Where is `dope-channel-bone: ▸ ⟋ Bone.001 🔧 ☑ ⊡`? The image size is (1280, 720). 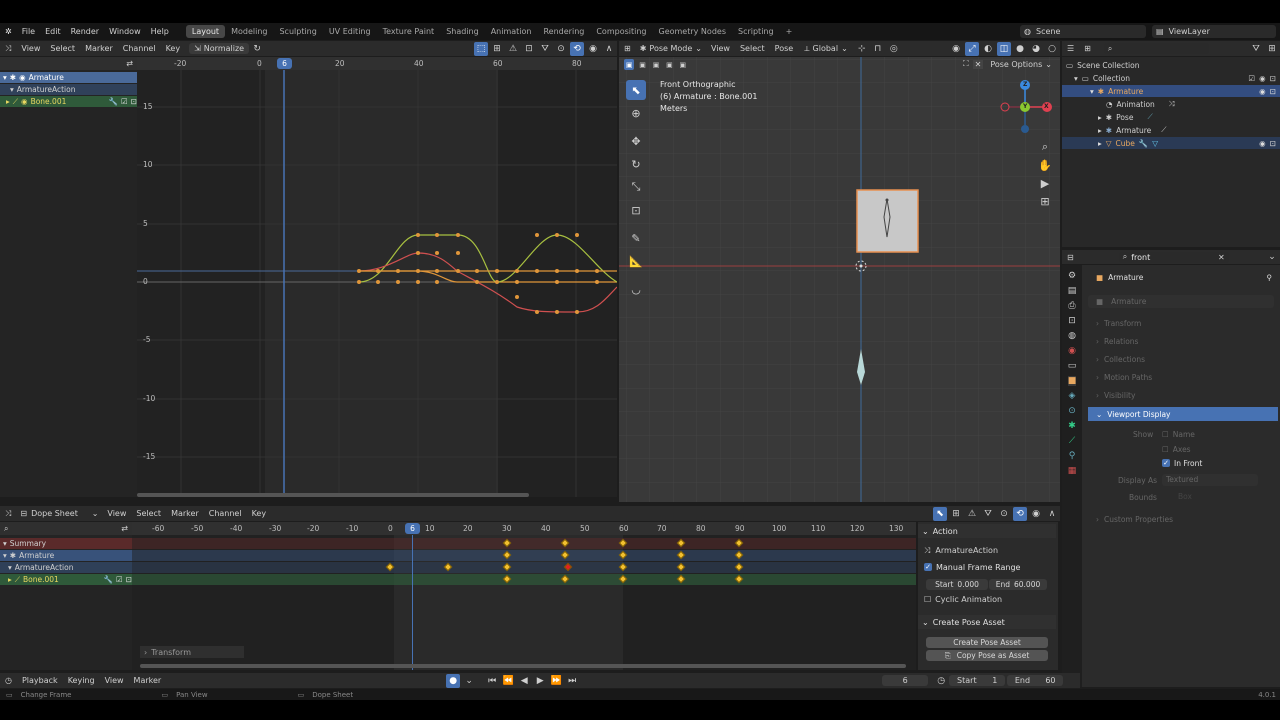 dope-channel-bone: ▸ ⟋ Bone.001 🔧 ☑ ⊡ is located at coordinates (66, 579).